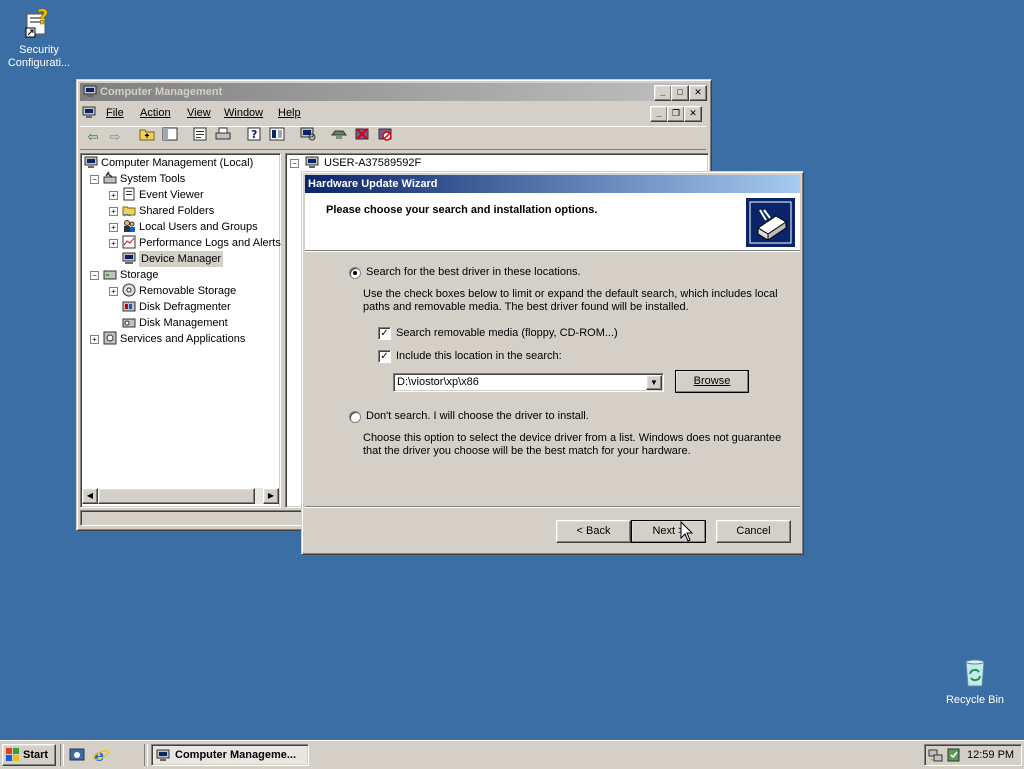 This screenshot has width=1024, height=769. I want to click on back-arrow-icon: ⇦, so click(93, 137).